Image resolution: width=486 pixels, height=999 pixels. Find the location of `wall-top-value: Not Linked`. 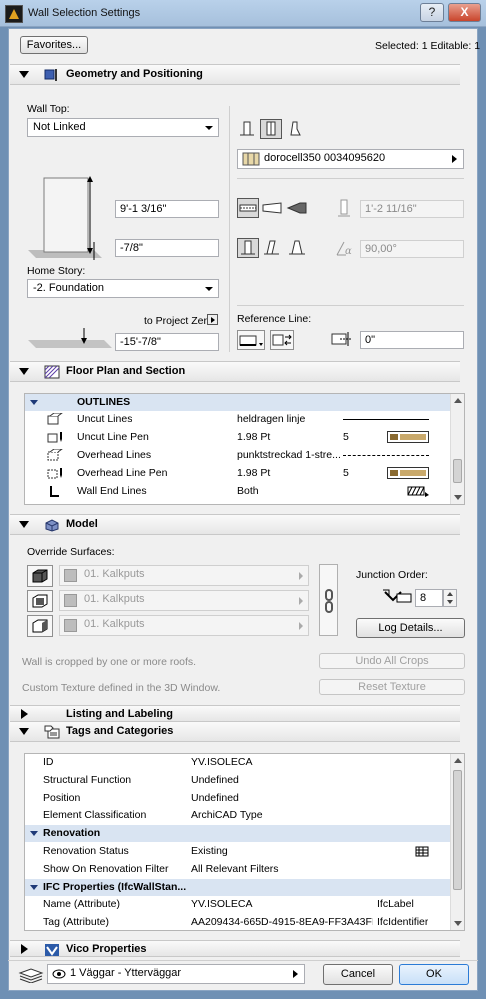

wall-top-value: Not Linked is located at coordinates (59, 127).